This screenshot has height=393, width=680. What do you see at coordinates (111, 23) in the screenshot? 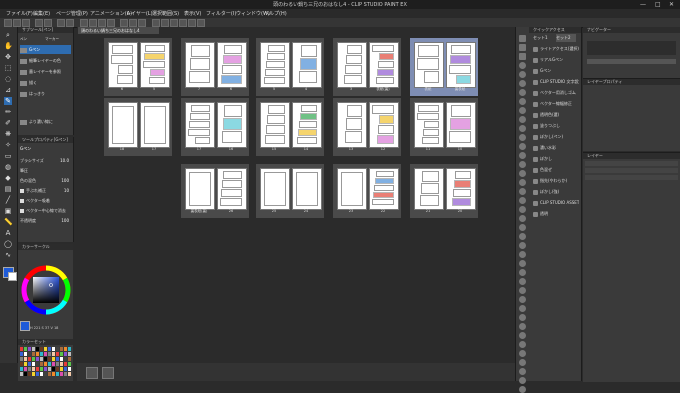
I see `shrink-selection-icon` at bounding box center [111, 23].